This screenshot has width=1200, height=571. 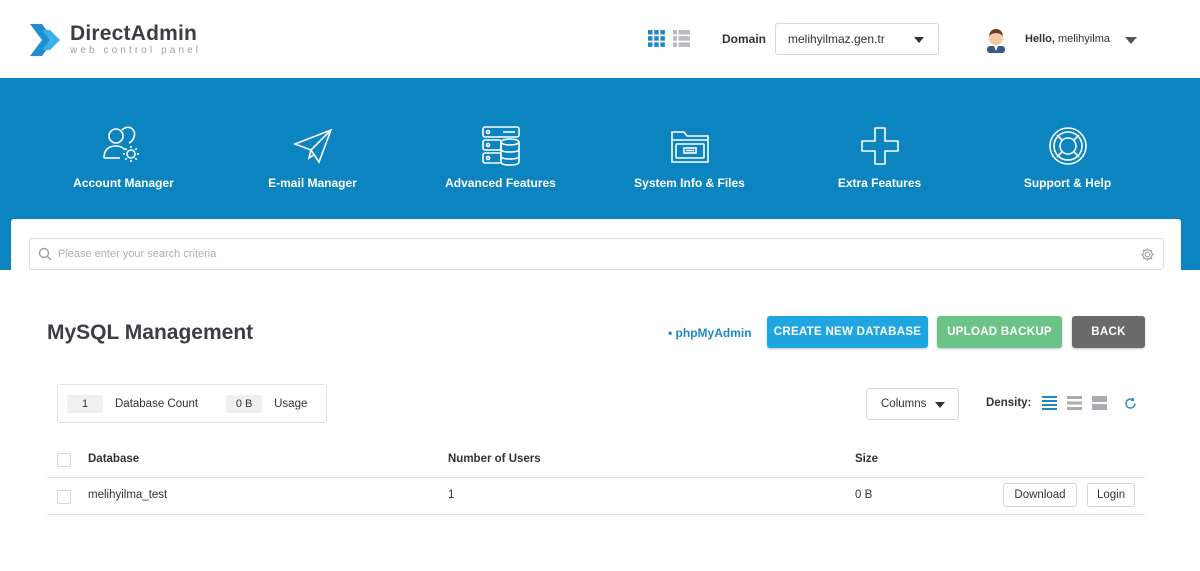 I want to click on phpmyadmin-link: • phpMyAdmin, so click(x=710, y=333).